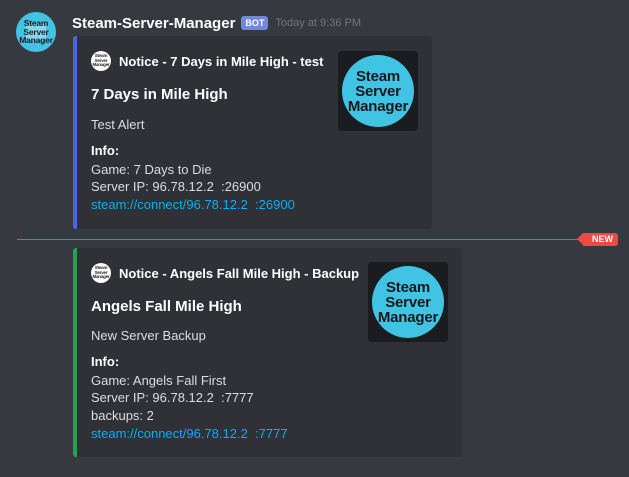 The image size is (629, 477). What do you see at coordinates (239, 273) in the screenshot?
I see `embed-author-name: Notice - Angels Fall Mile High - Backup` at bounding box center [239, 273].